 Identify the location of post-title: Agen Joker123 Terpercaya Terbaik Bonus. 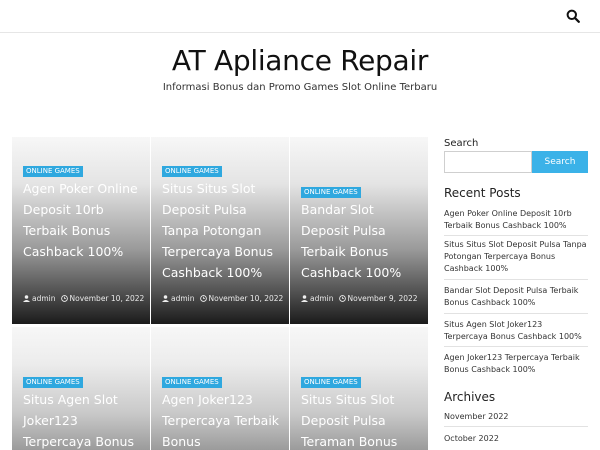
(223, 419).